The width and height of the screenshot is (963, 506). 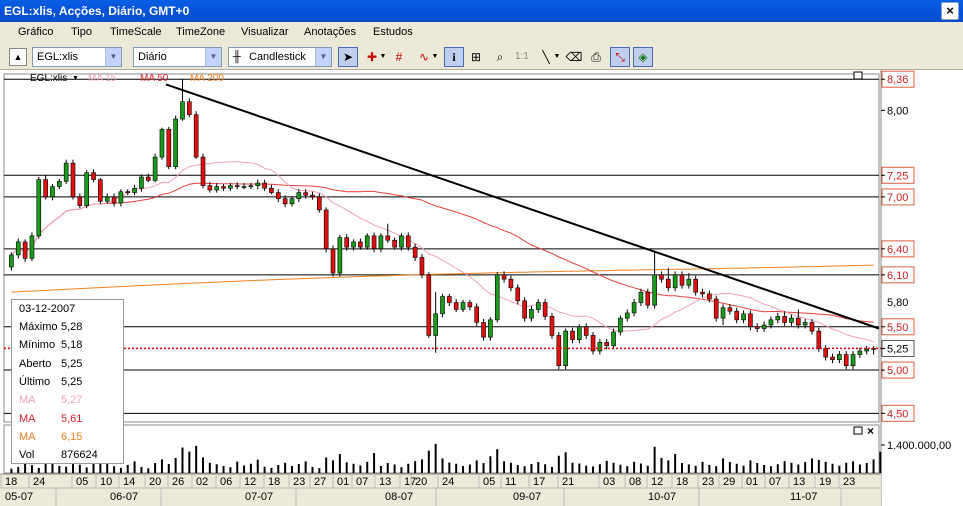 I want to click on chart-type-select: ╫ Candlestick ▼, so click(x=280, y=57).